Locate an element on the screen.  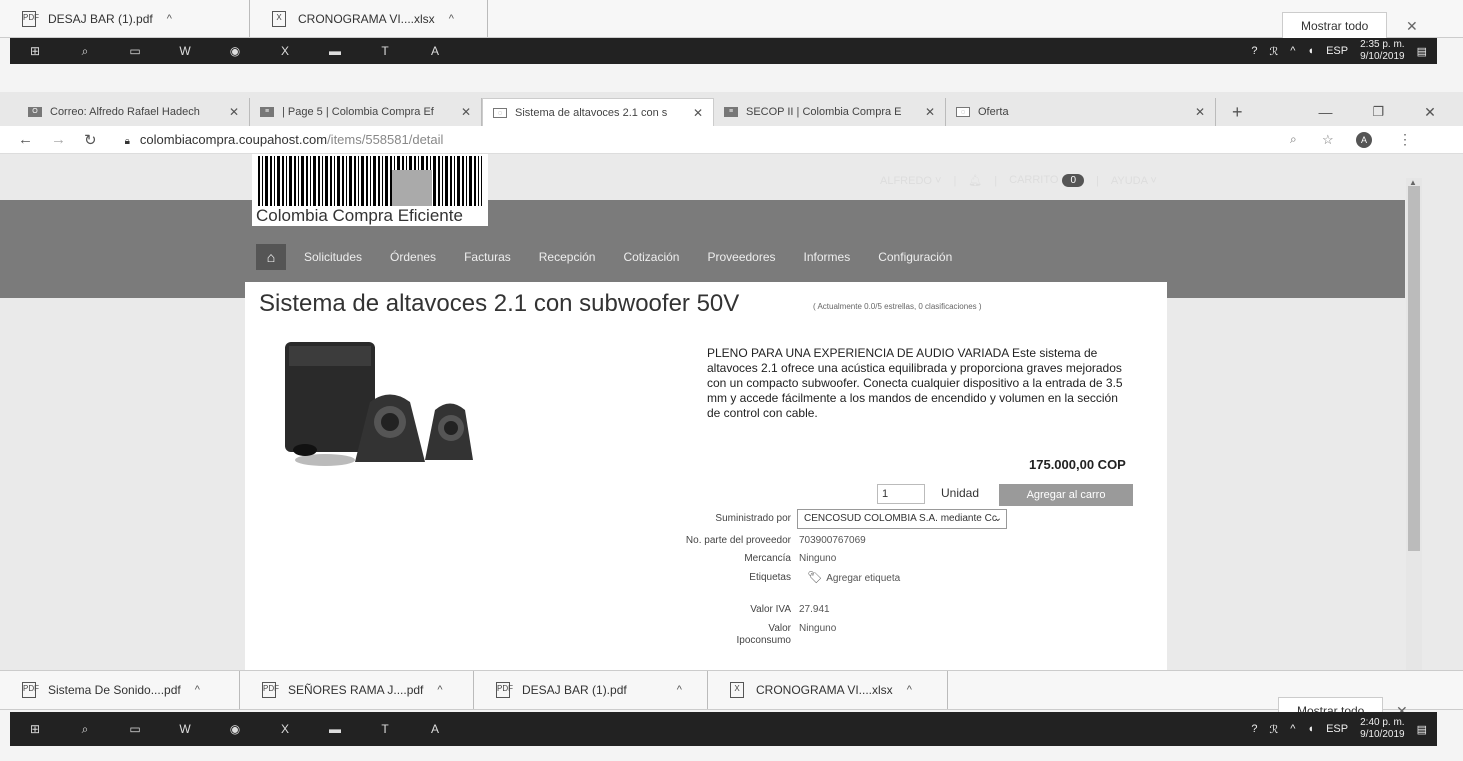
cart-link: CARRITO 0 is located at coordinates (1046, 180).